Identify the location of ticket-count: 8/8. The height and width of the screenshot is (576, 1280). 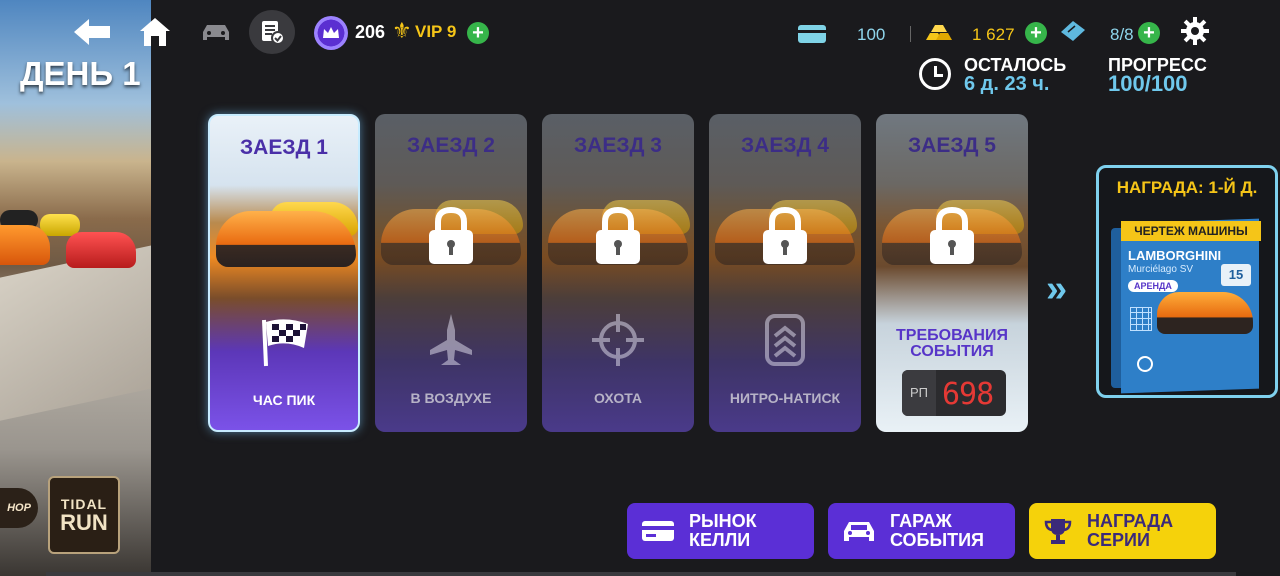
(1122, 34).